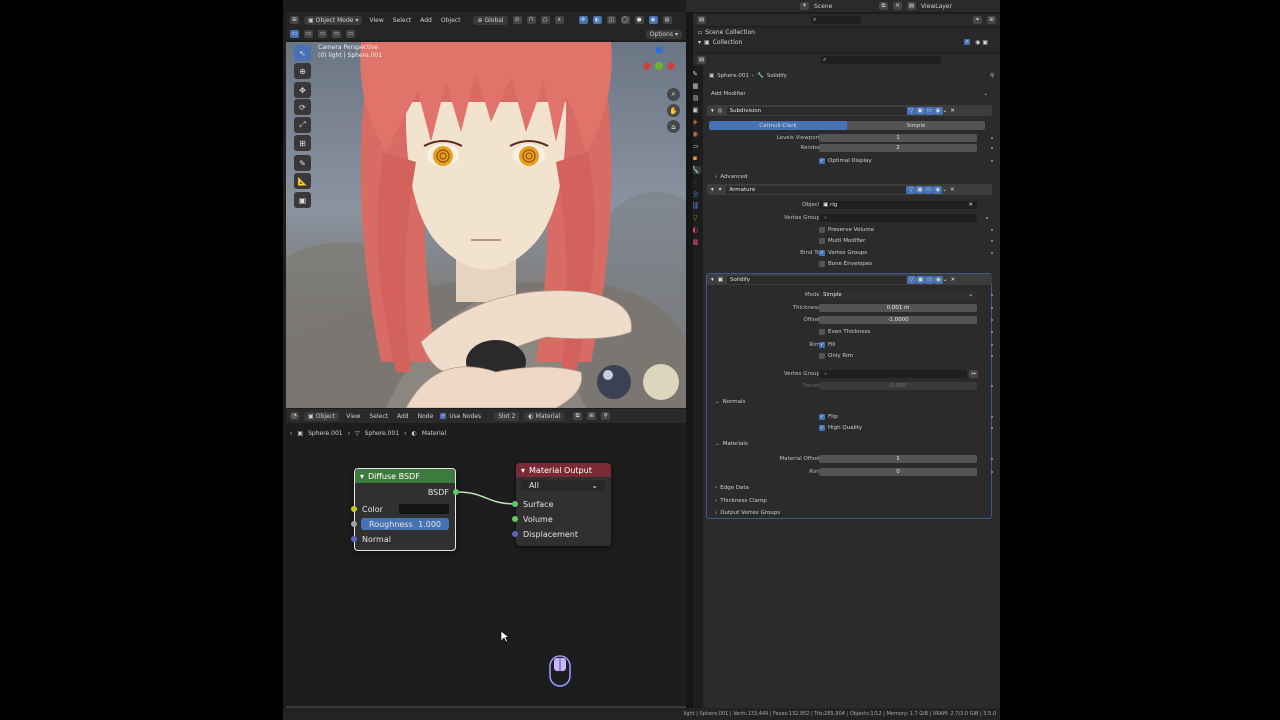 The image size is (1280, 720). What do you see at coordinates (701, 60) in the screenshot?
I see `properties-editor-icon: ▤` at bounding box center [701, 60].